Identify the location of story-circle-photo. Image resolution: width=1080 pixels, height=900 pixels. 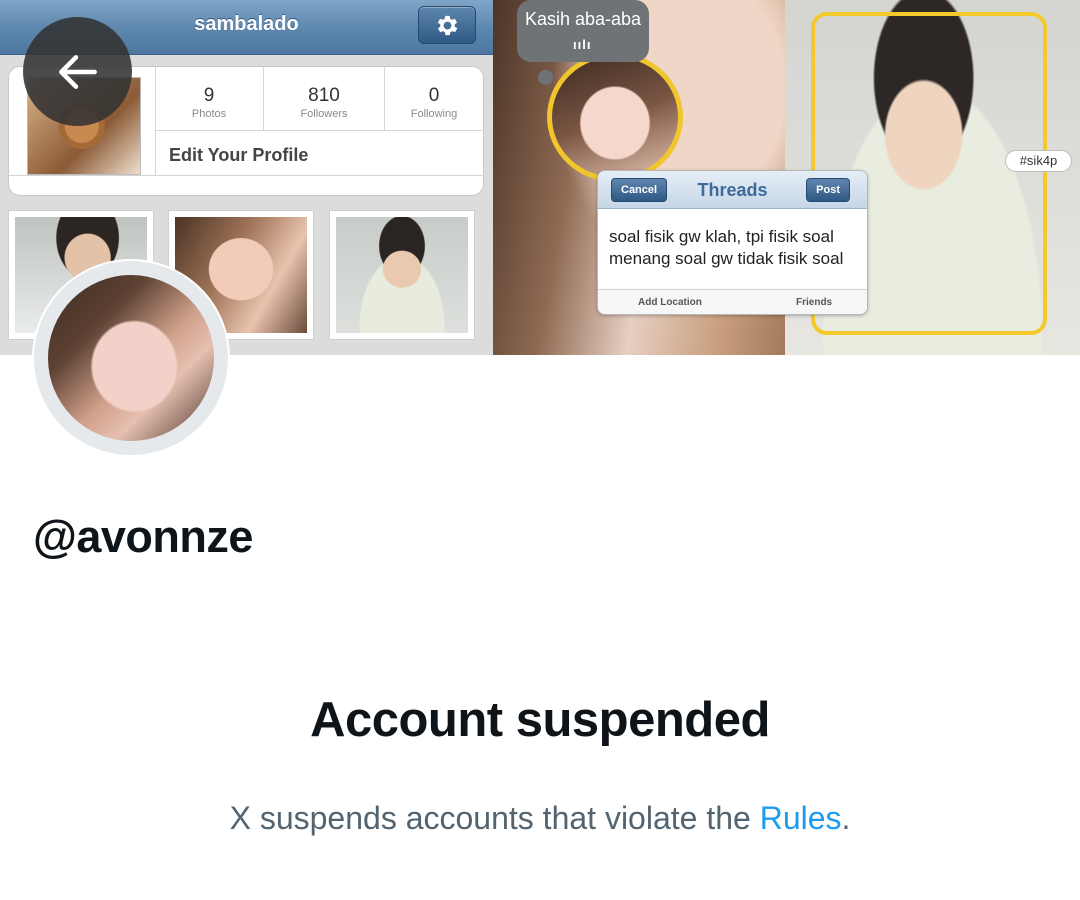
(615, 117).